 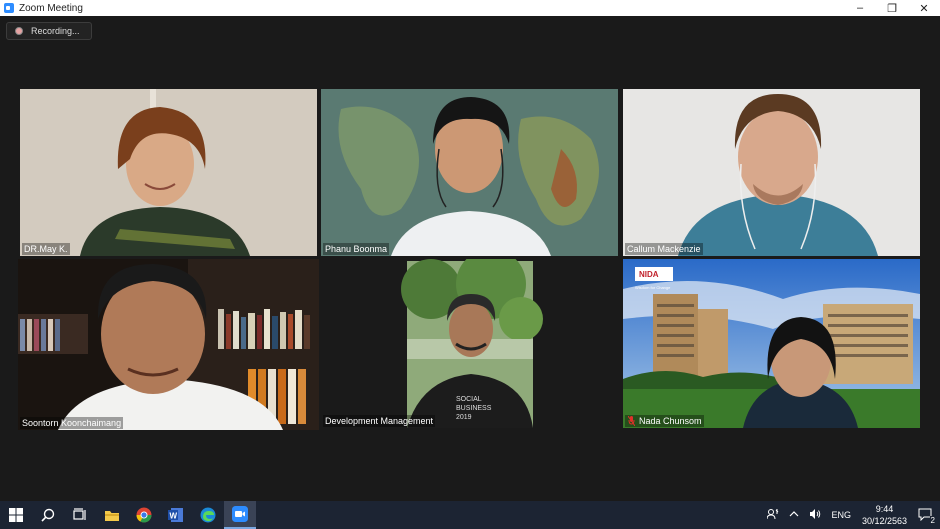 I want to click on file-explorer-icon, so click(x=112, y=515).